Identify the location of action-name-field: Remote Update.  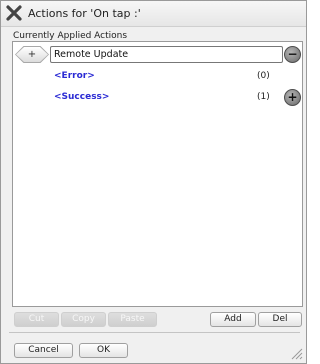
(166, 54).